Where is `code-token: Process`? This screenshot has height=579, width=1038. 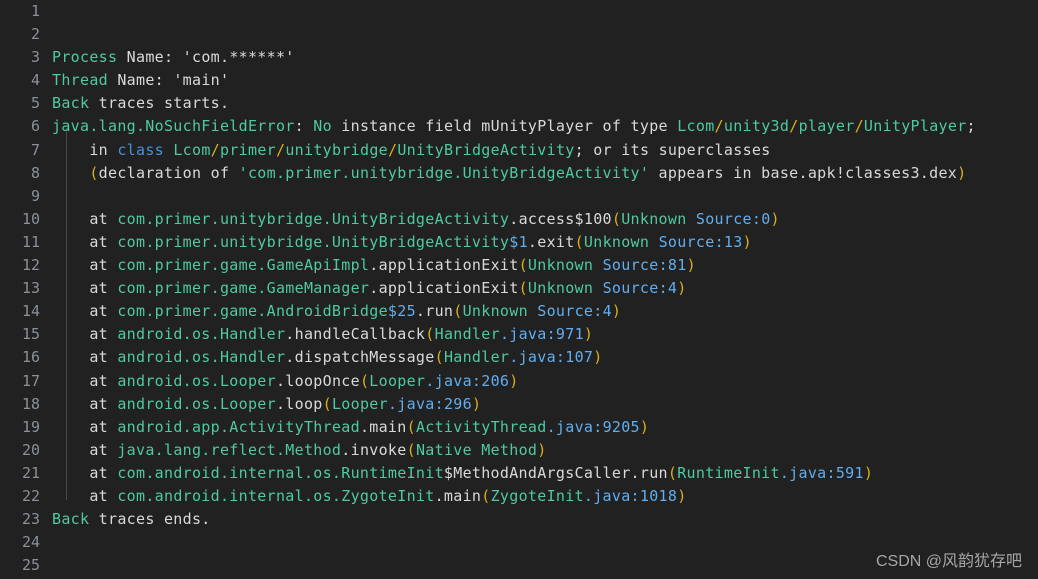 code-token: Process is located at coordinates (85, 57).